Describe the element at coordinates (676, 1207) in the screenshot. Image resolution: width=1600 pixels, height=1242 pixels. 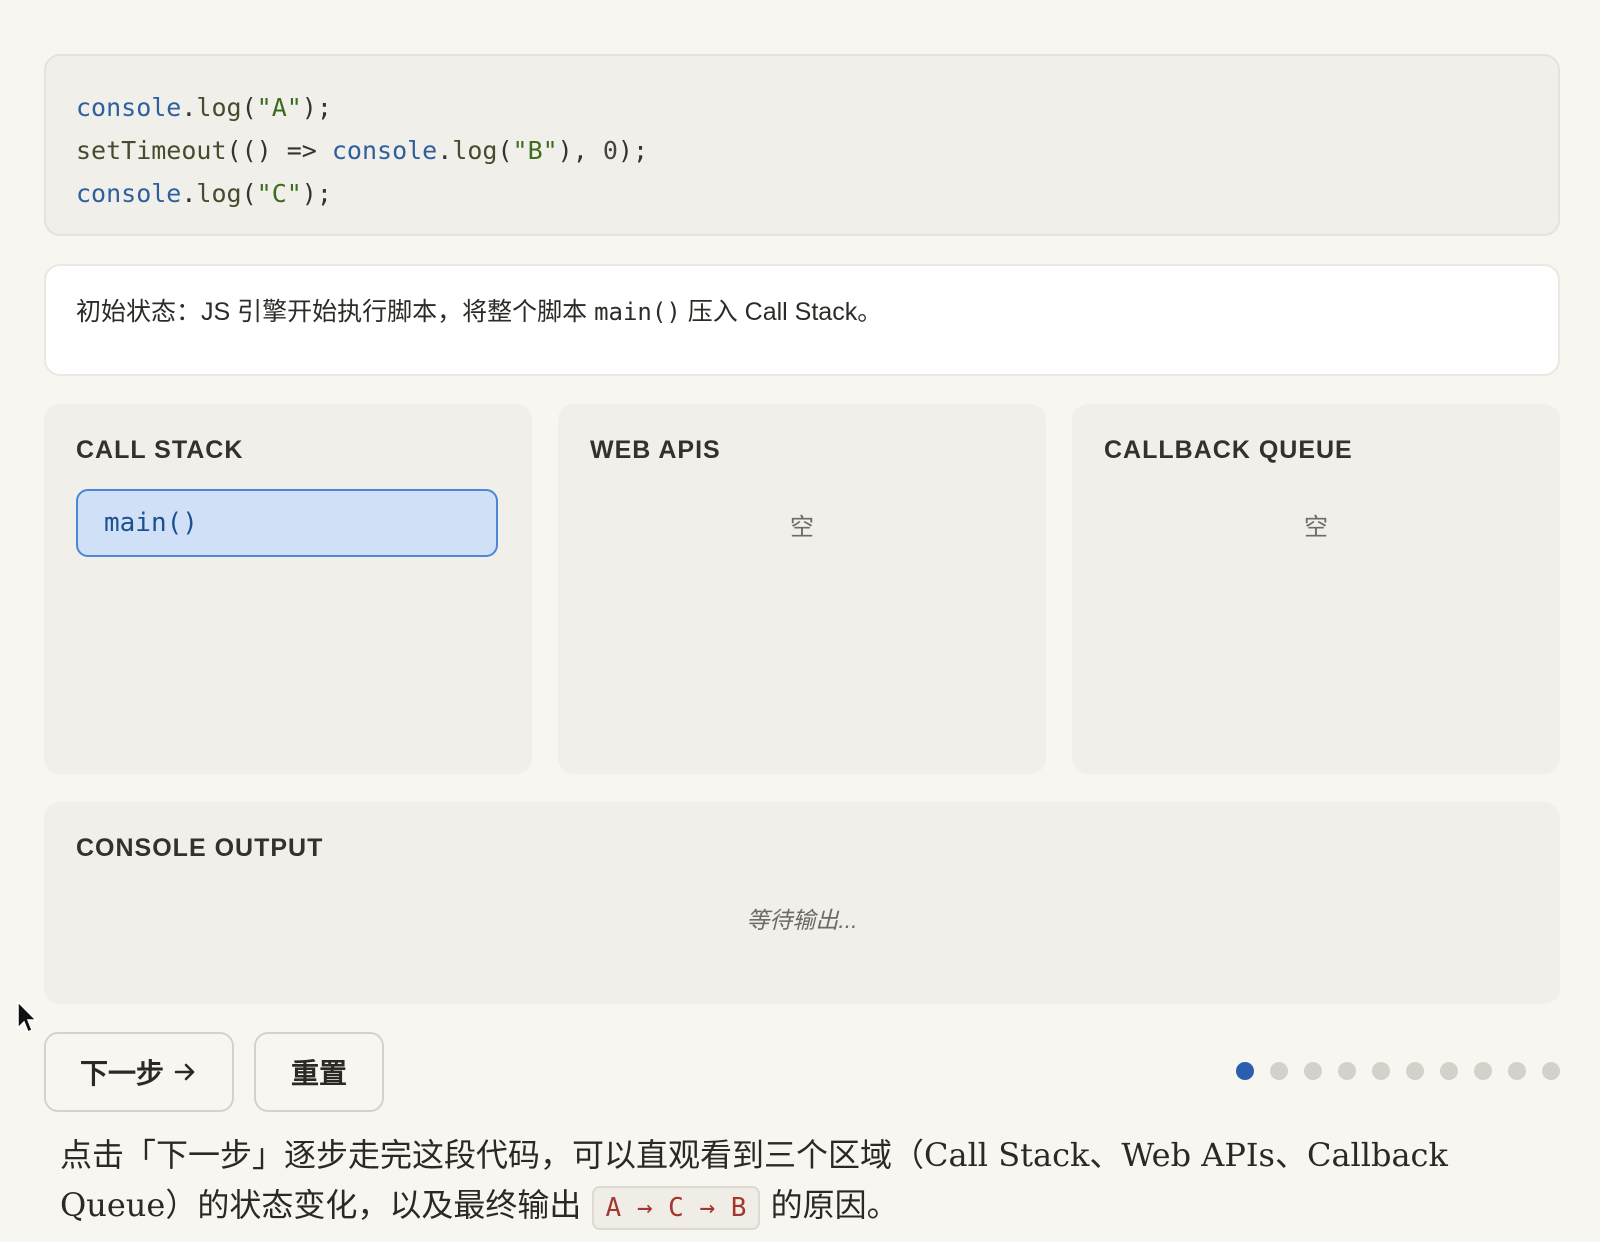
I see `output-order-code: A → C → B` at that location.